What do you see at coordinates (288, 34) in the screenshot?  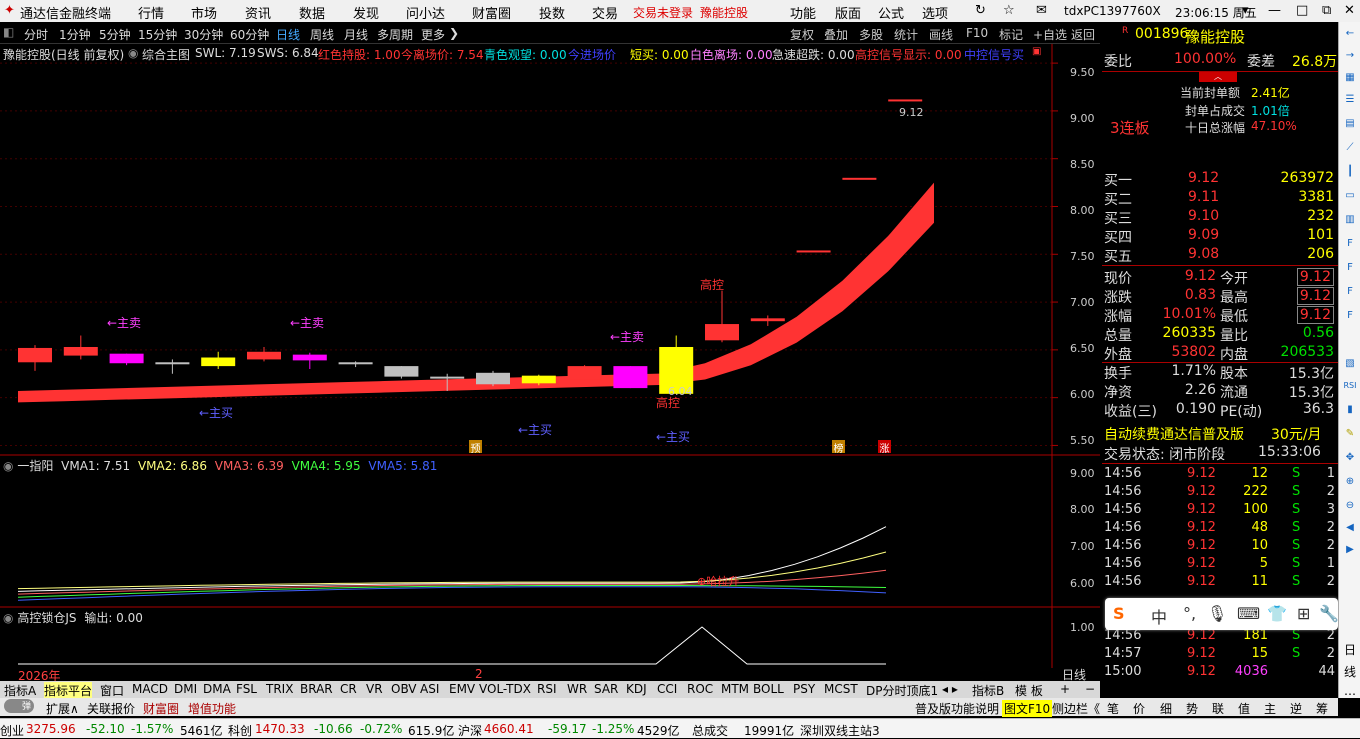 I see `period-daily: 日线` at bounding box center [288, 34].